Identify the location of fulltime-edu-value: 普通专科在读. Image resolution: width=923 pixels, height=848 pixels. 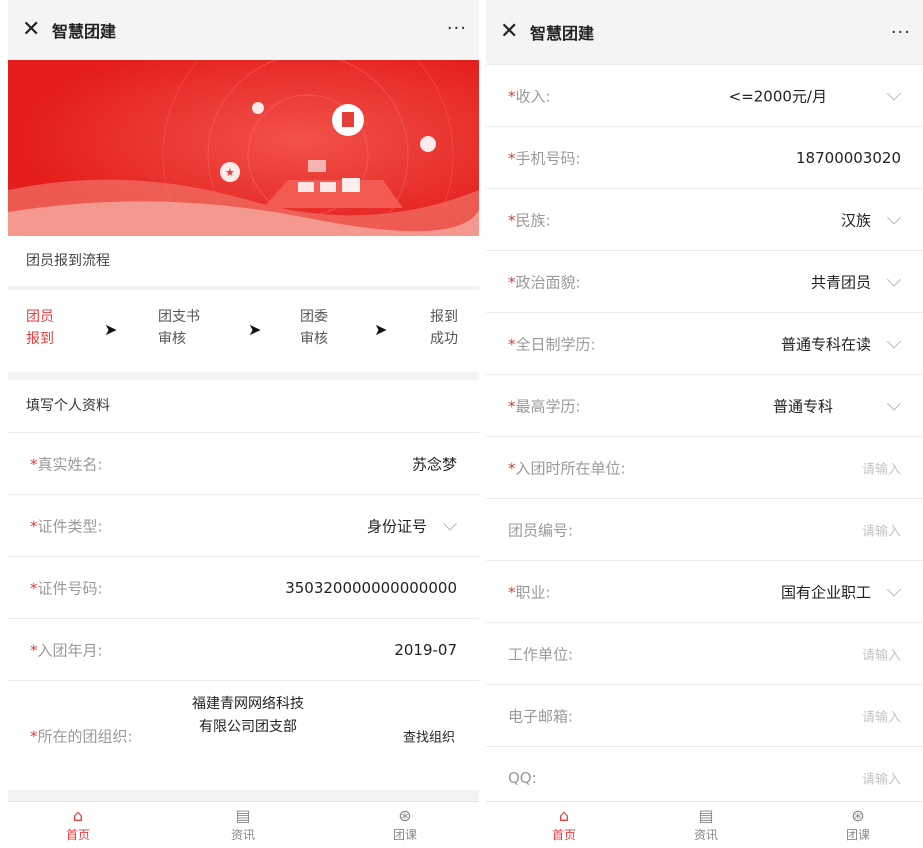
(826, 343).